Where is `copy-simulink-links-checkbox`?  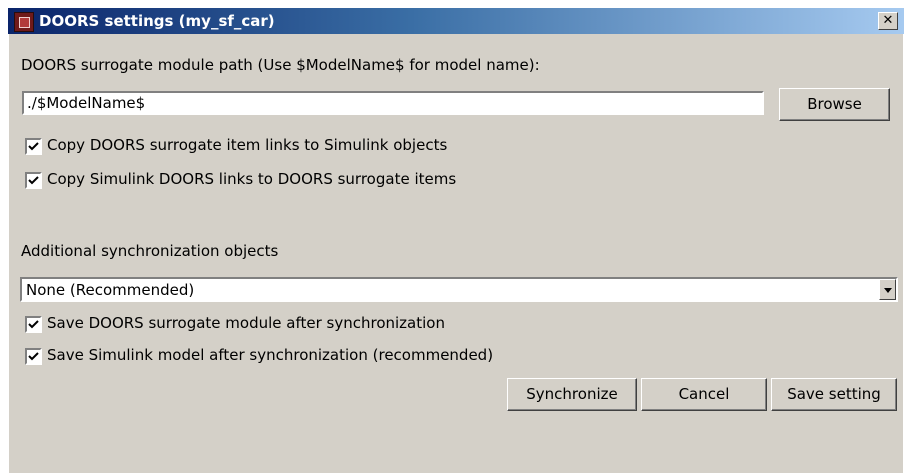 copy-simulink-links-checkbox is located at coordinates (33, 180).